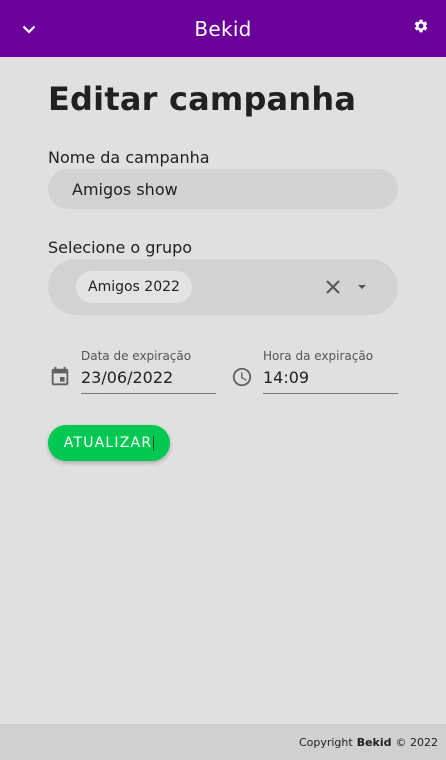 This screenshot has width=446, height=760. Describe the element at coordinates (417, 742) in the screenshot. I see `footer-suffix: © 2022` at that location.